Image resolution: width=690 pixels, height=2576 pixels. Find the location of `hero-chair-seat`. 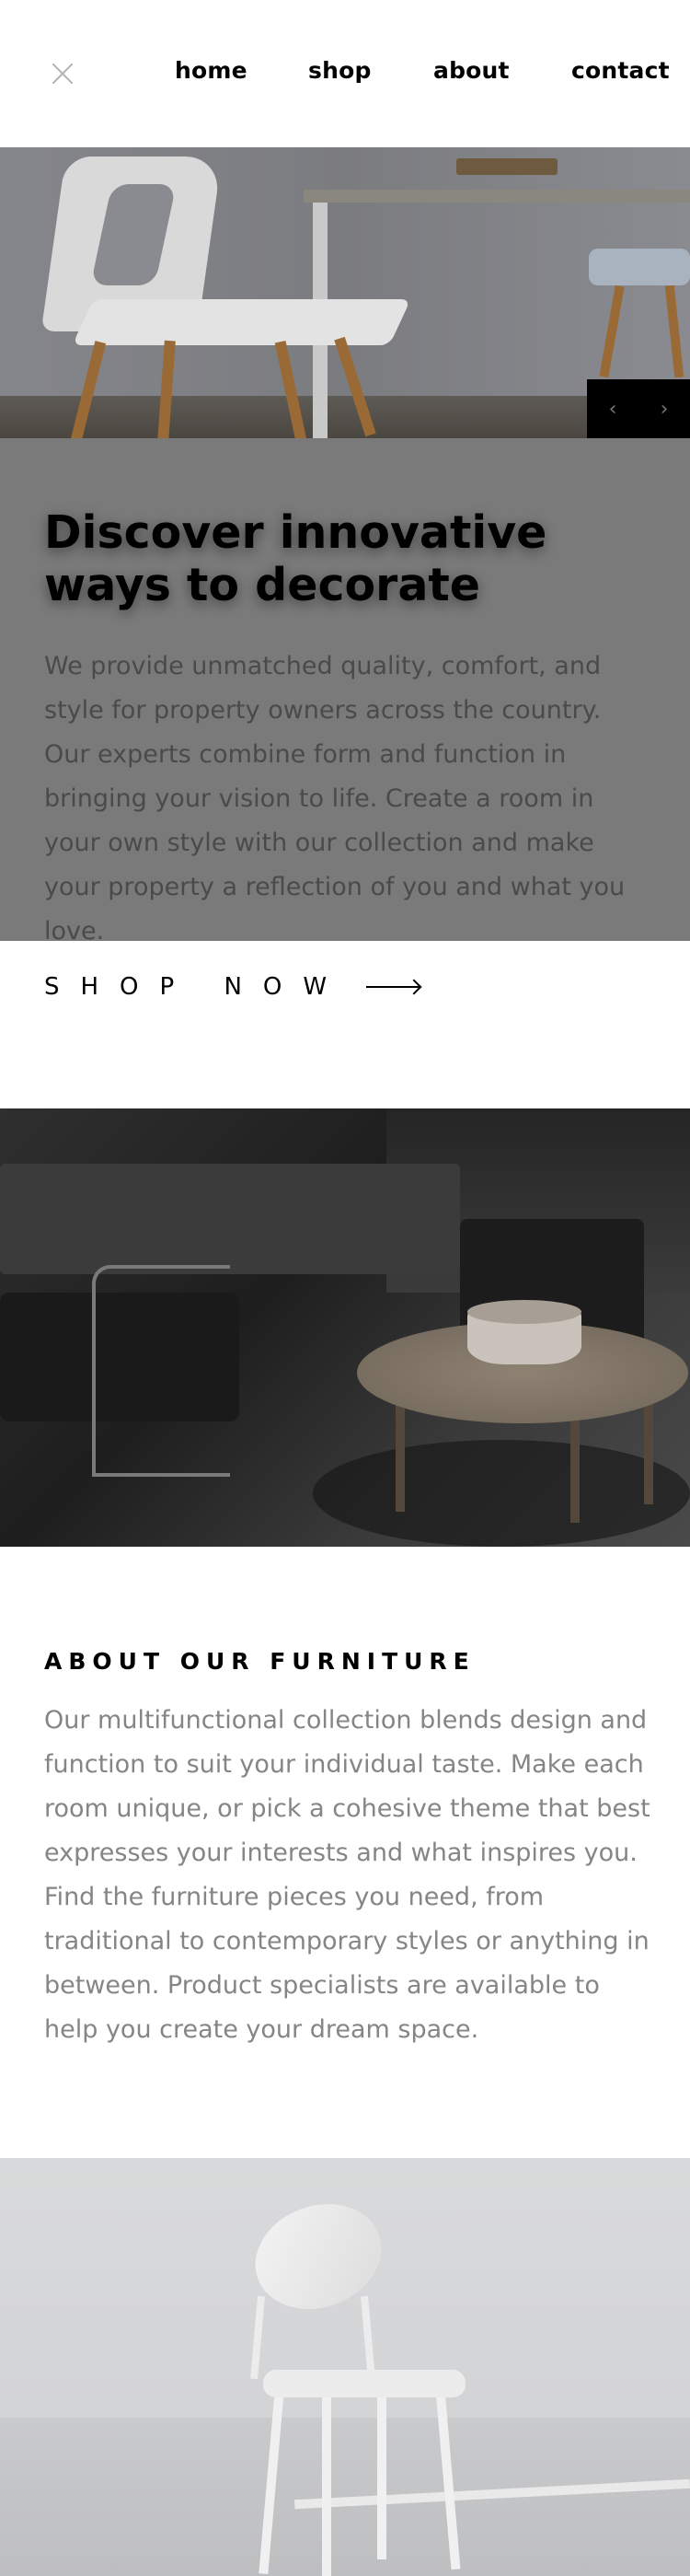

hero-chair-seat is located at coordinates (241, 322).